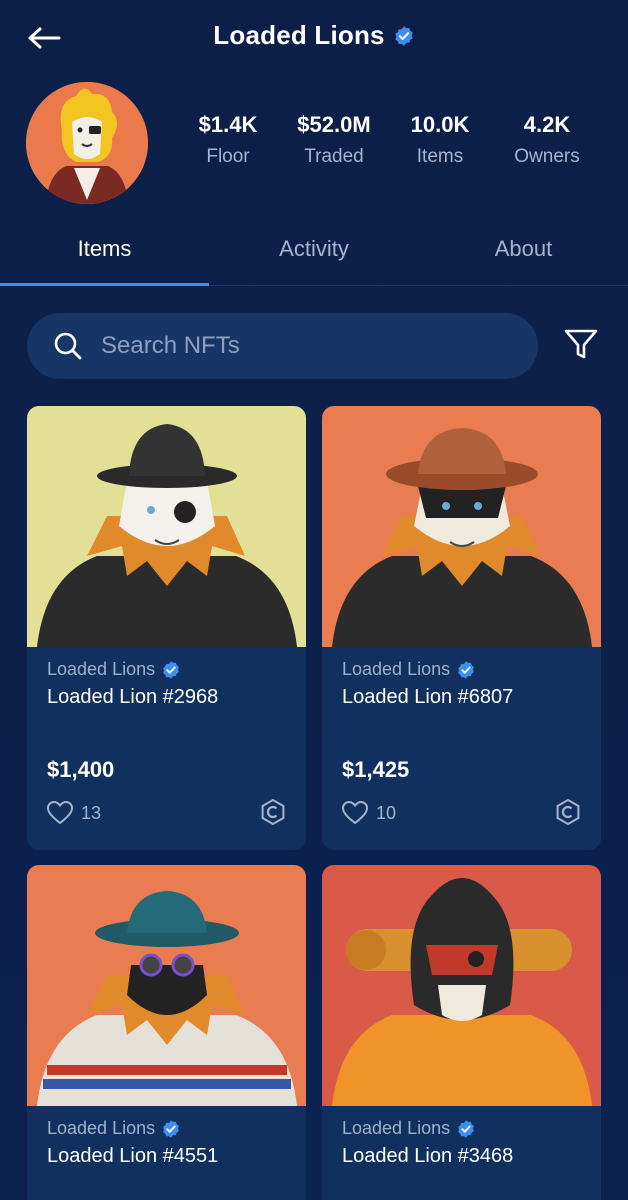 The width and height of the screenshot is (628, 1200). What do you see at coordinates (74, 813) in the screenshot?
I see `like-button: 13` at bounding box center [74, 813].